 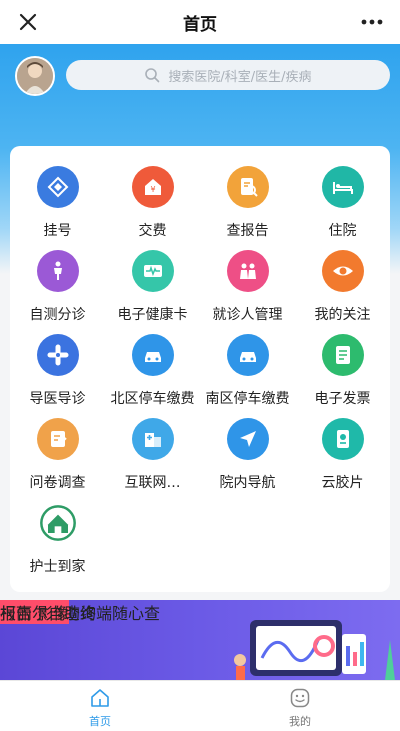 I want to click on menu-item-nurse-home: 护士到家, so click(x=57, y=539).